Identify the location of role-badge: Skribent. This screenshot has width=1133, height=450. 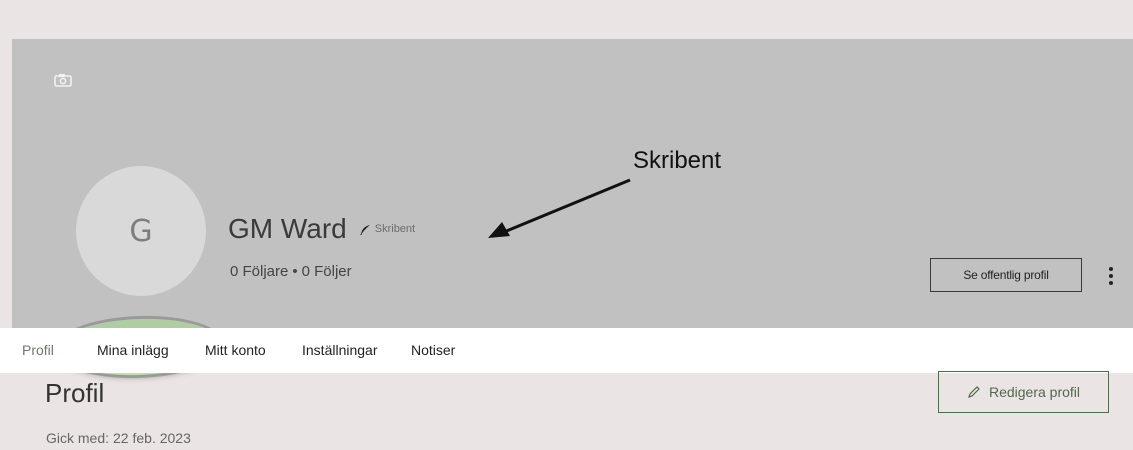
(395, 229).